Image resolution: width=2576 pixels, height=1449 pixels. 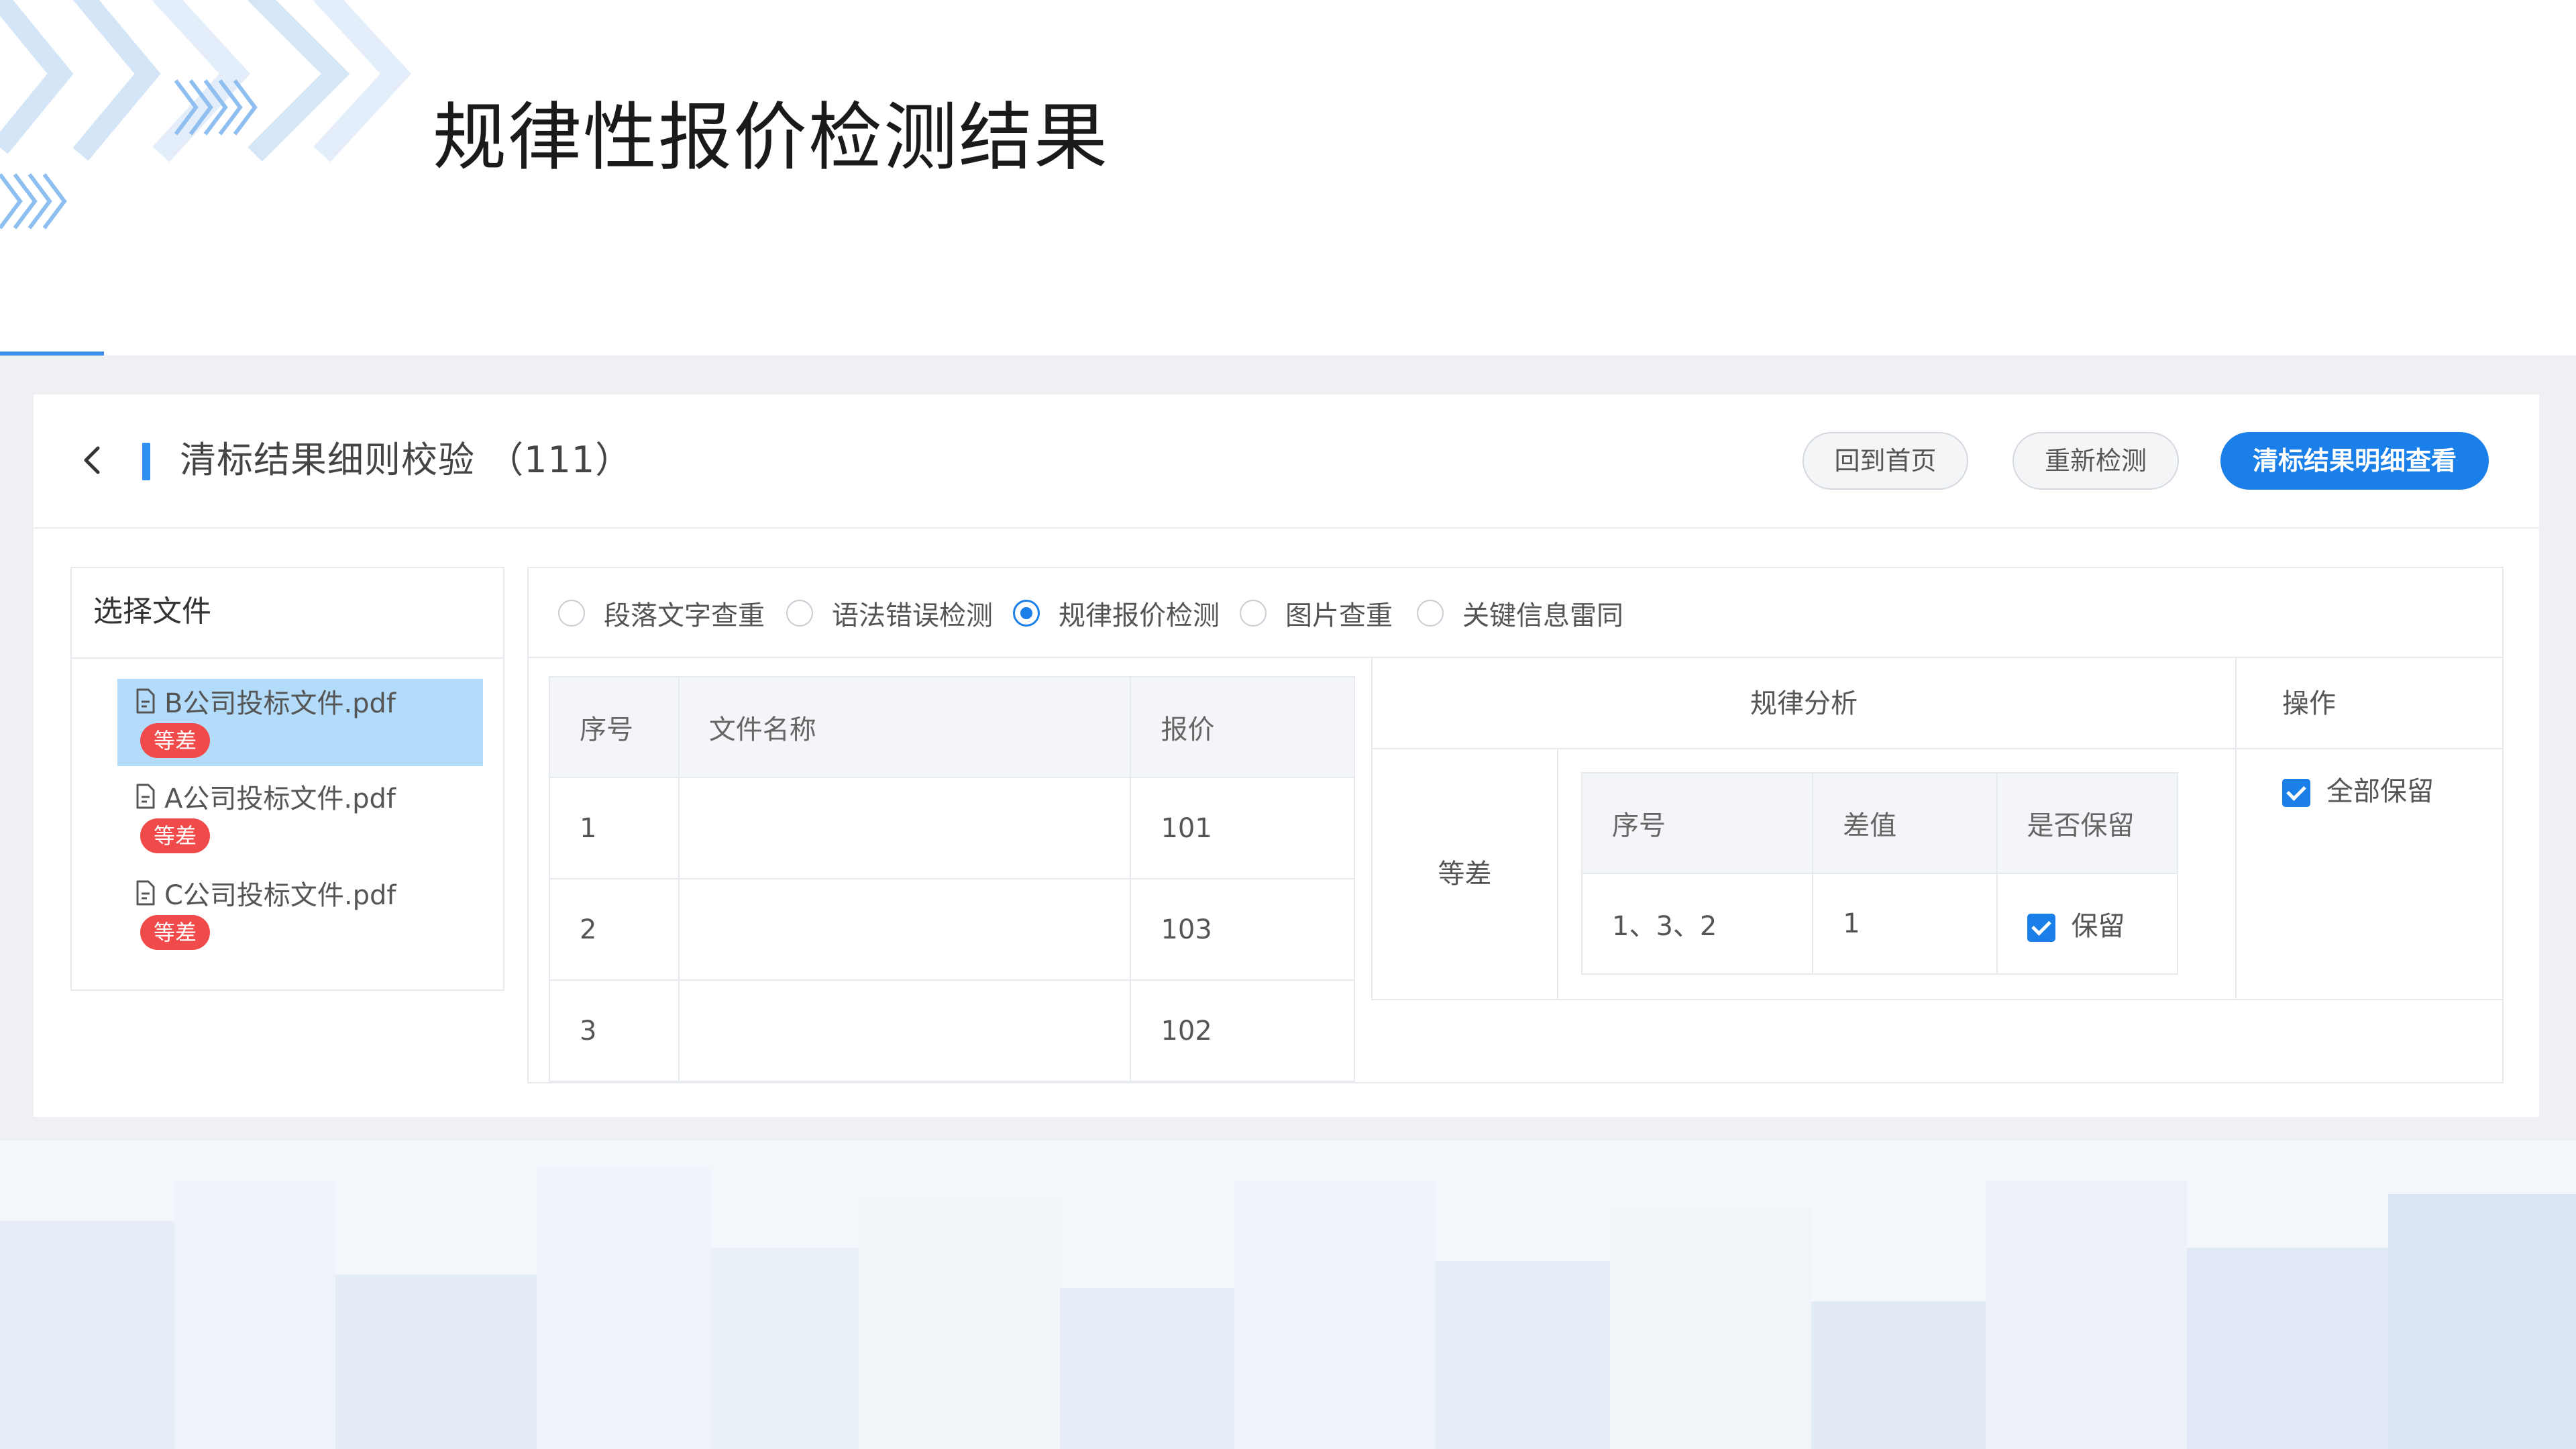 I want to click on radio-key-info-similar: 关键信息雷同, so click(x=1520, y=613).